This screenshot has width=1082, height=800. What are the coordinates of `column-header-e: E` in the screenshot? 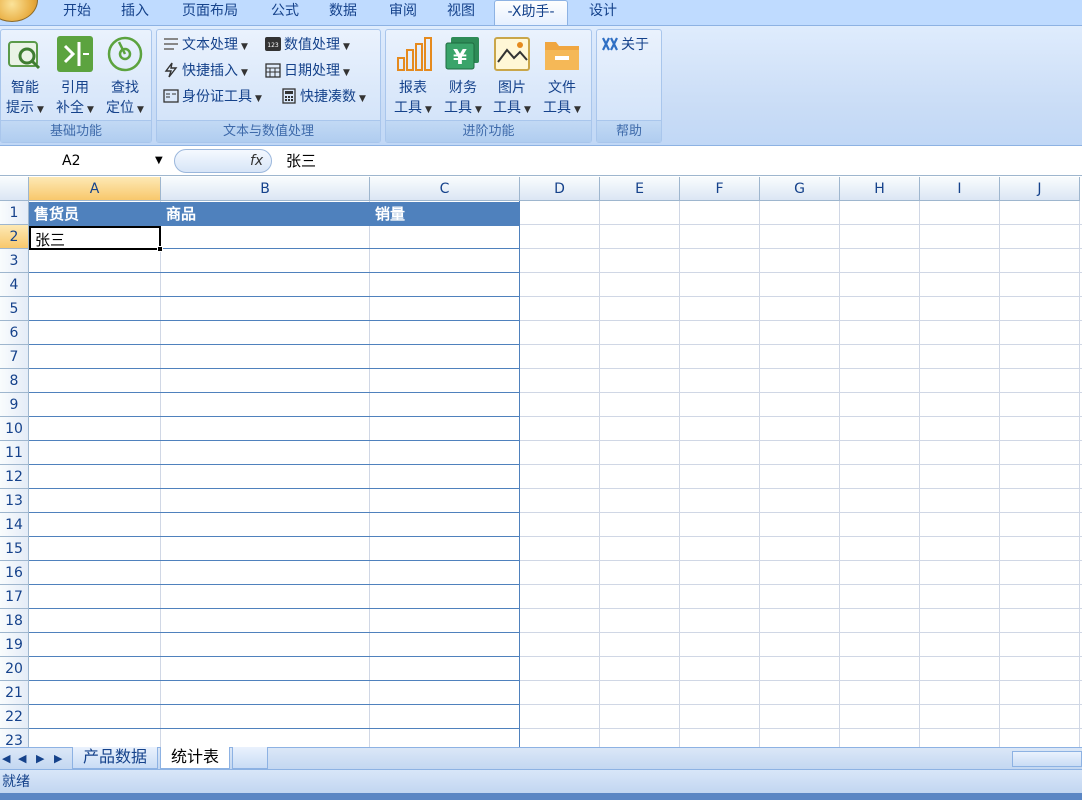 It's located at (640, 189).